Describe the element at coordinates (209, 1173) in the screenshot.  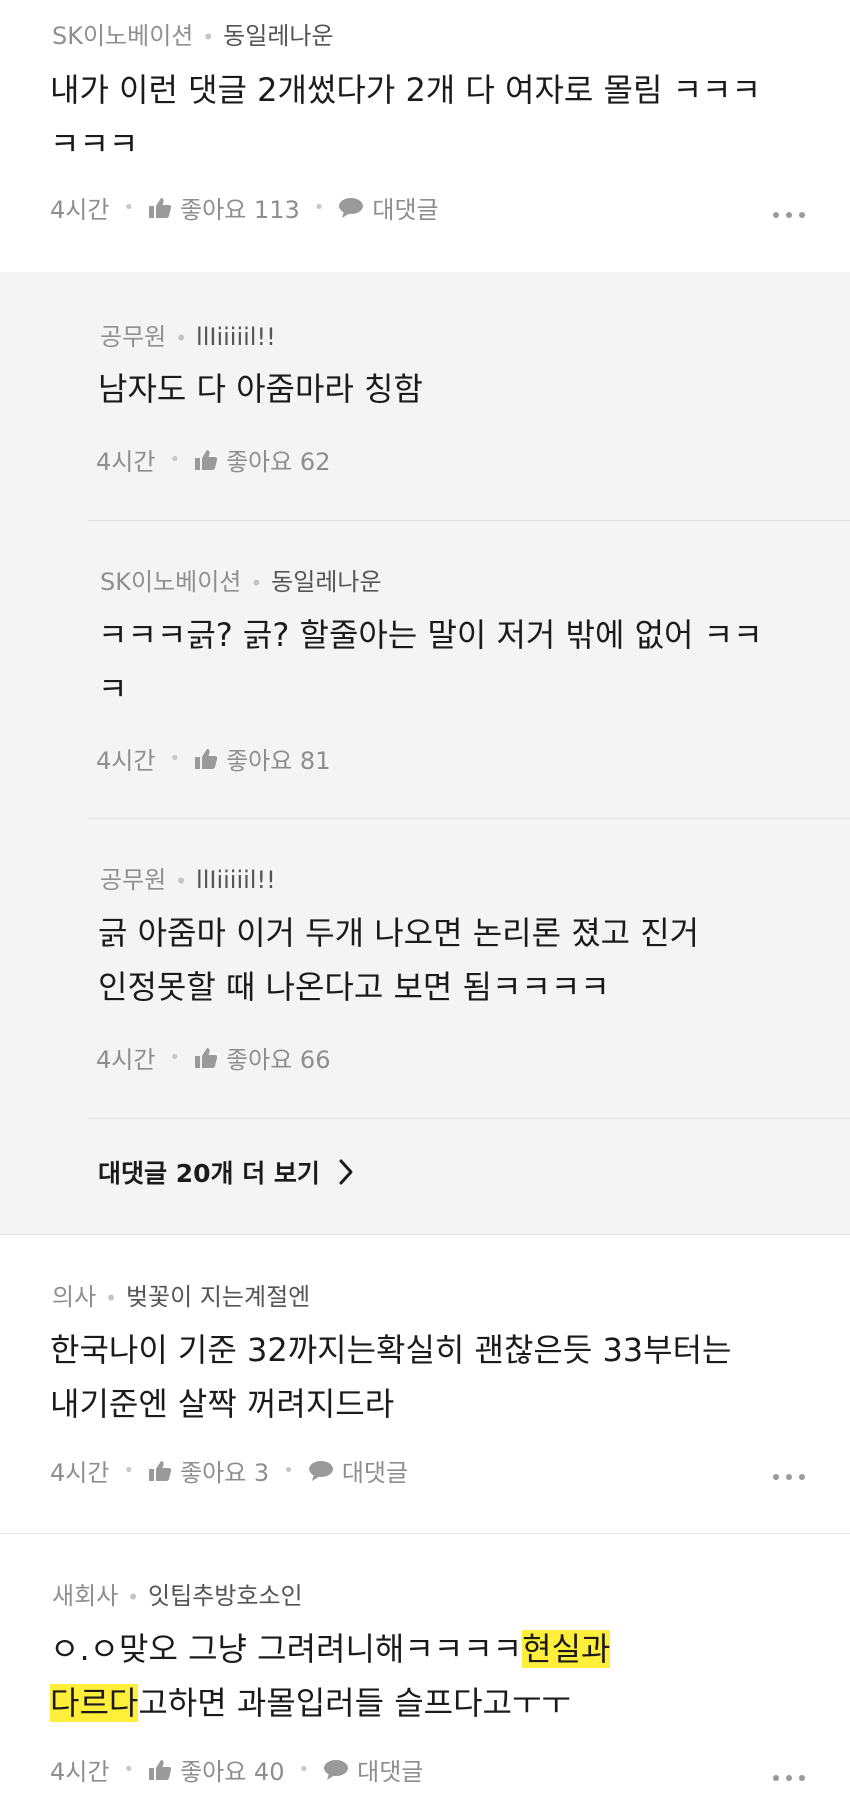
I see `more-replies-label: 대댓글 20개 더 보기` at that location.